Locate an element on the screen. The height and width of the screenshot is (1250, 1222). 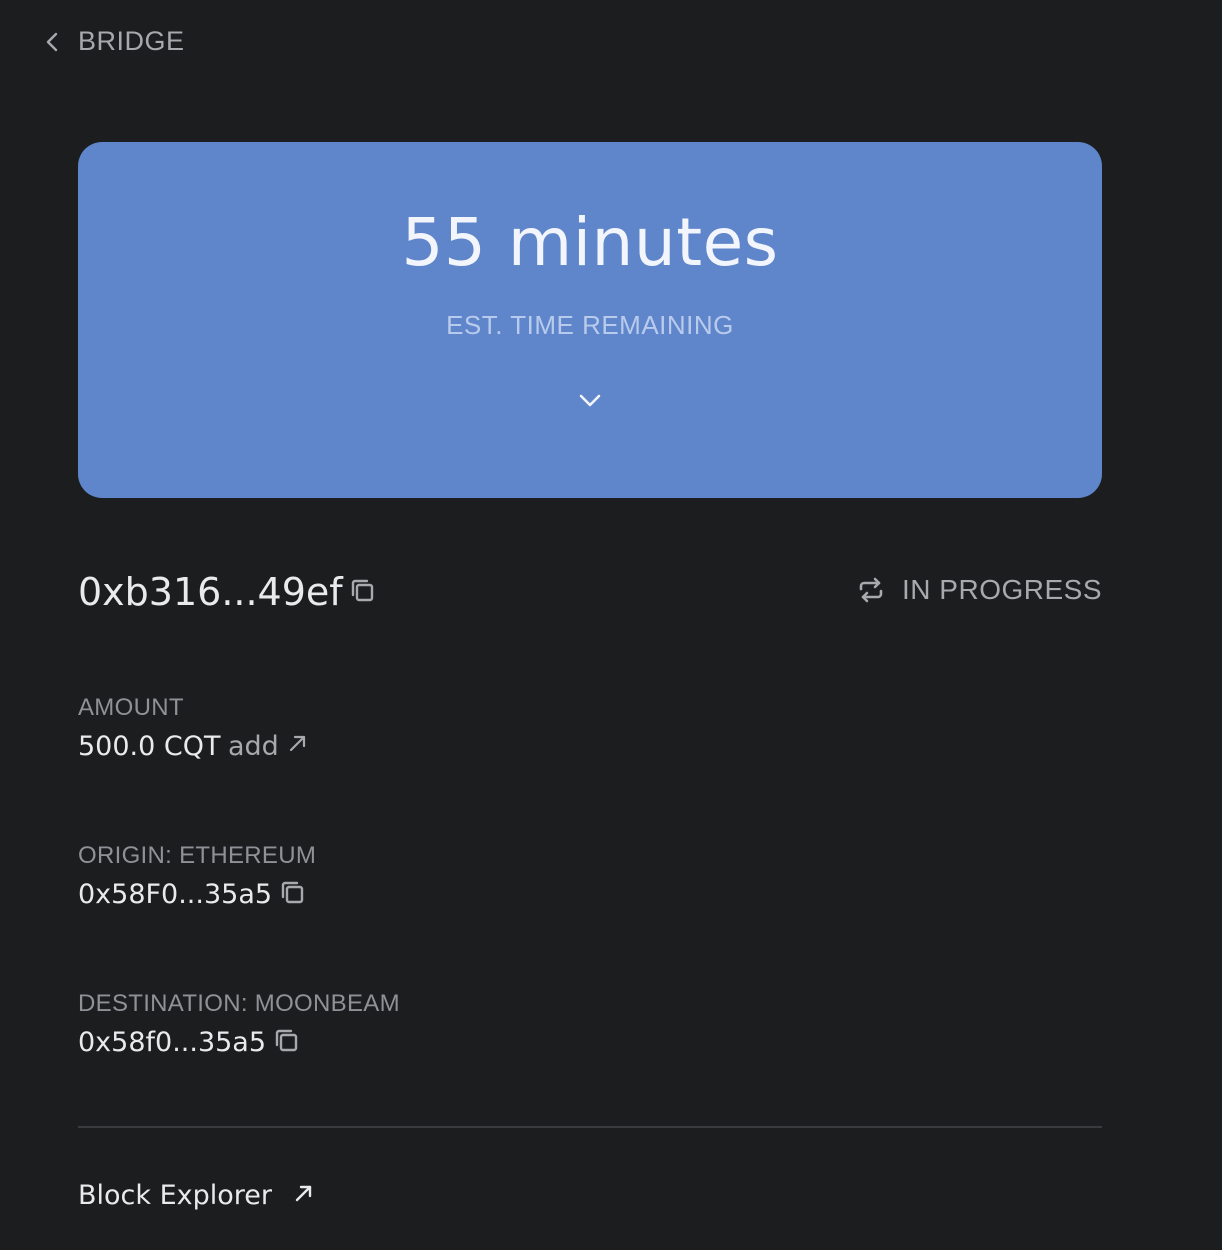
eta-value: 55 minutes is located at coordinates (590, 242).